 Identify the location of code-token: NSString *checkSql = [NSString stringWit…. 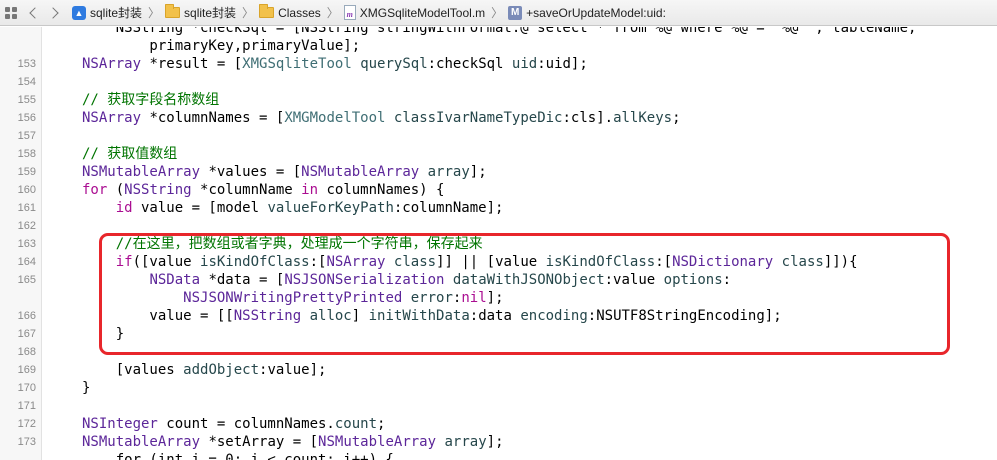
(499, 31).